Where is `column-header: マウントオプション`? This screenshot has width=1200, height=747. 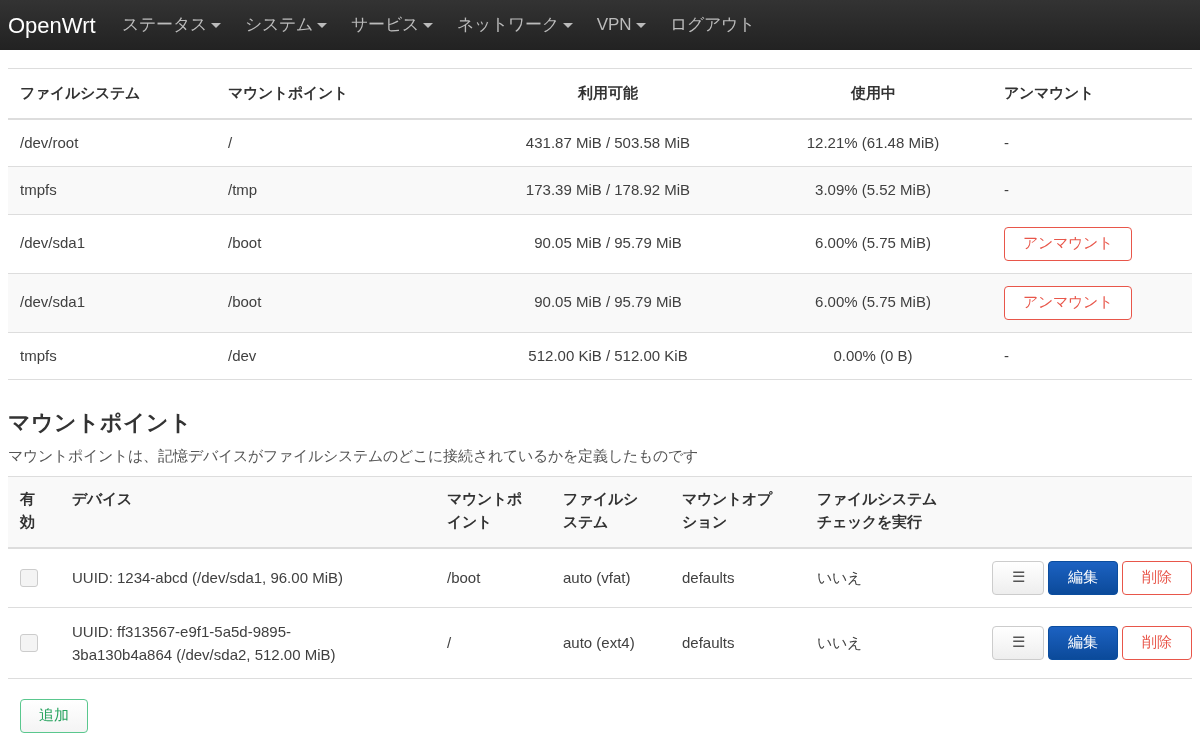
column-header: マウントオプション is located at coordinates (727, 510).